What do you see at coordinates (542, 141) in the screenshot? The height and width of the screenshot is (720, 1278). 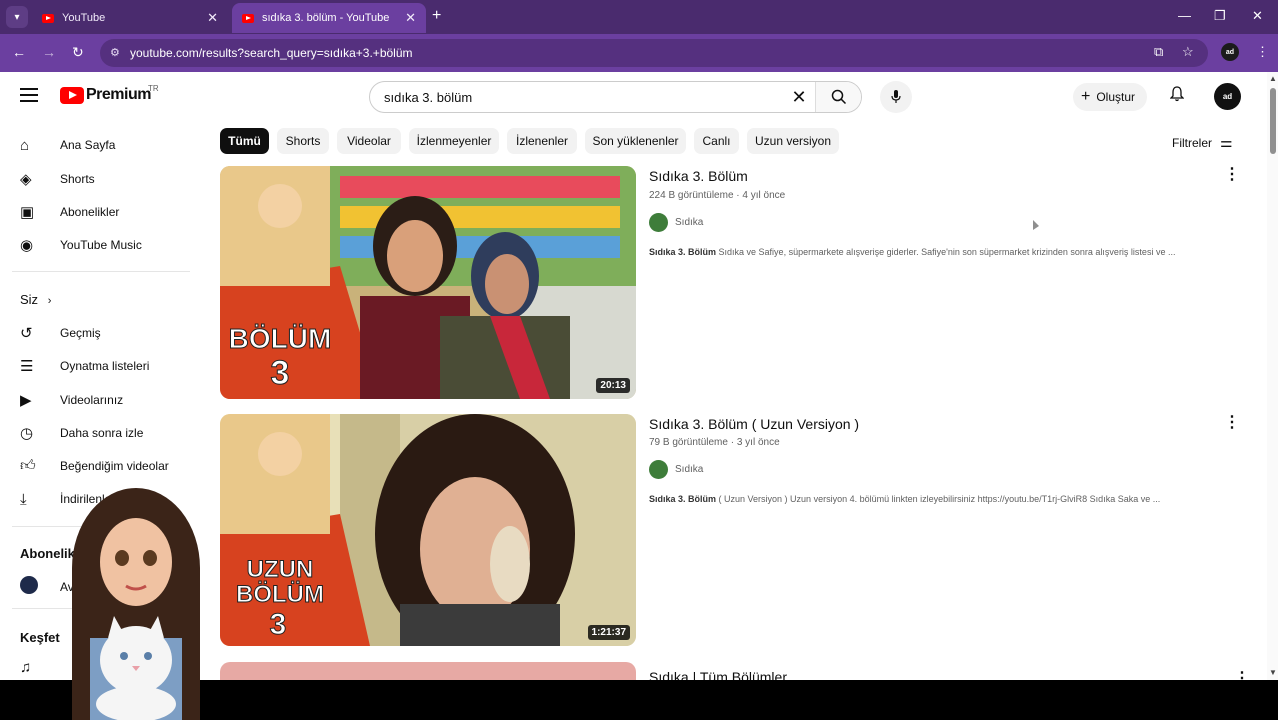 I see `chip-watched: İzlenenler` at bounding box center [542, 141].